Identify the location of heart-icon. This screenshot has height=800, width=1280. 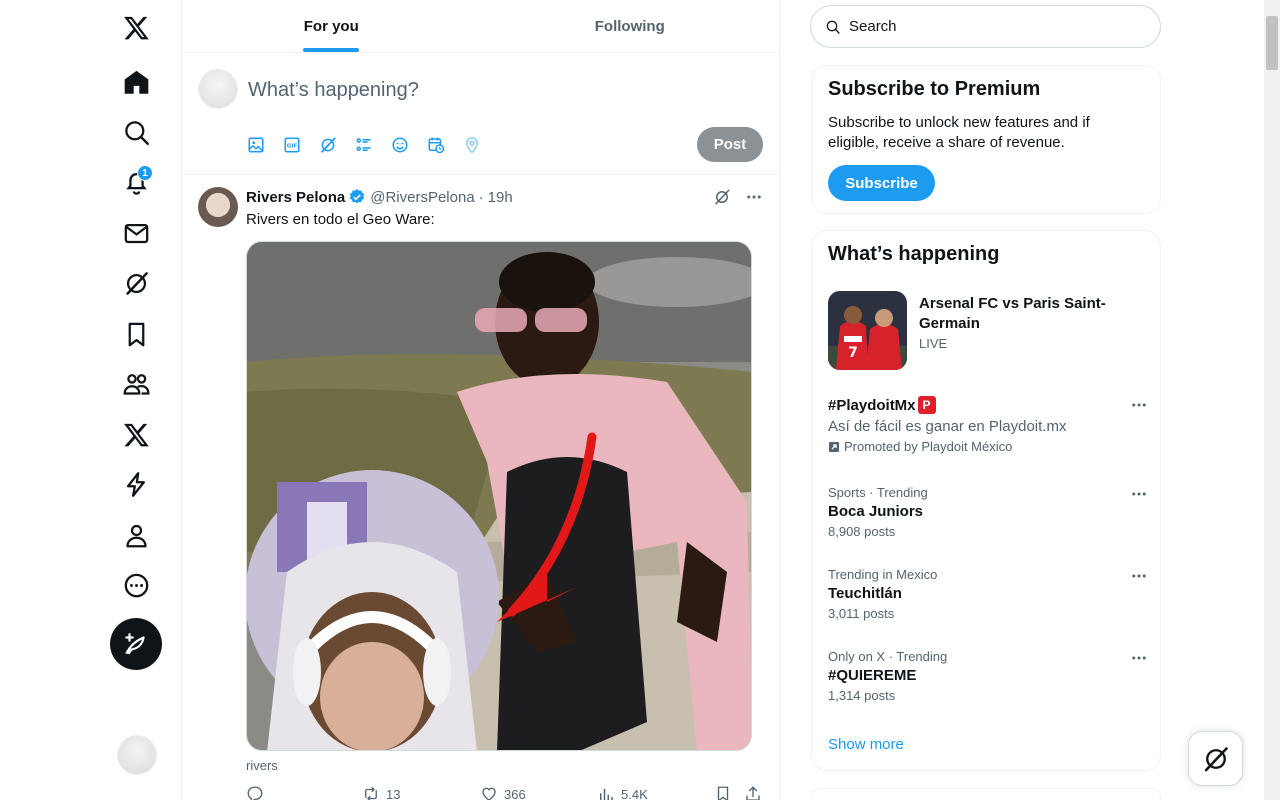
(489, 793).